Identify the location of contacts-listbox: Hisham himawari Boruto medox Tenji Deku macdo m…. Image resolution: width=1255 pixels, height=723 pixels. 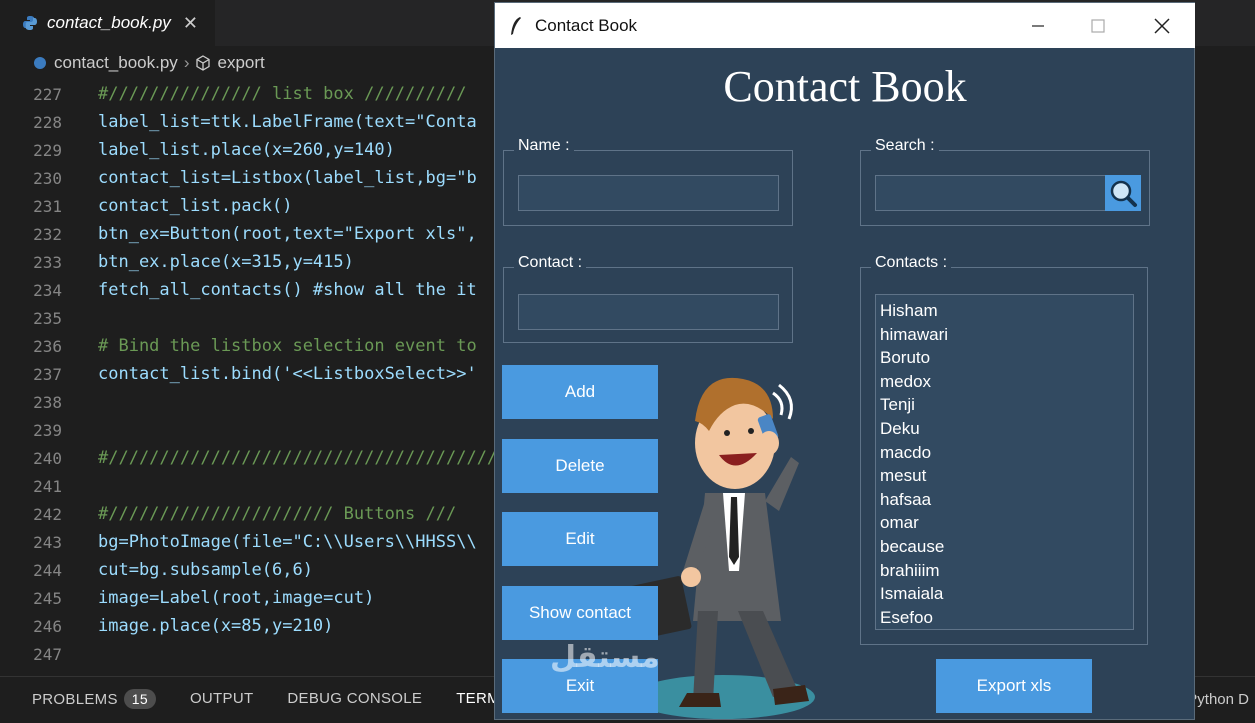
(1004, 462).